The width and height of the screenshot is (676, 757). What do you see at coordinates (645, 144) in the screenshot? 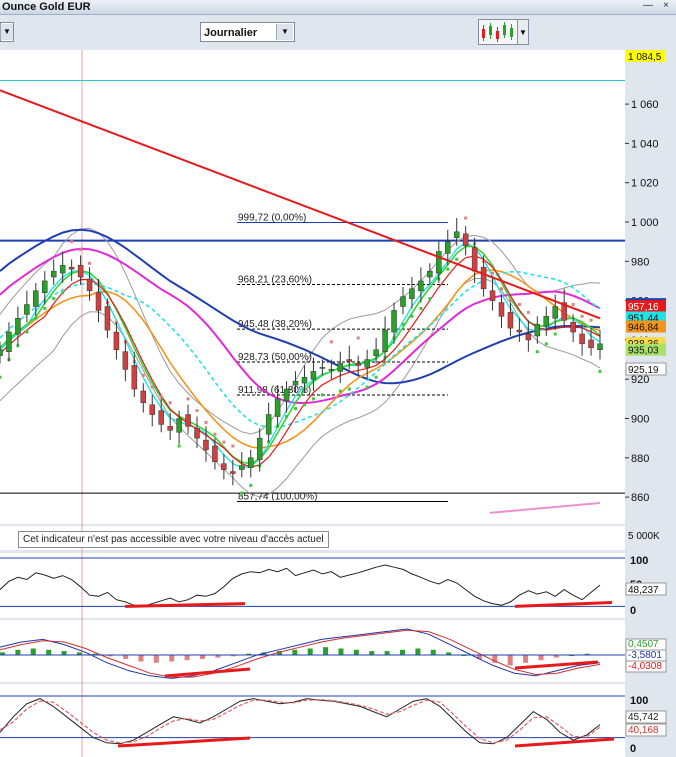
I see `price-tick-label: 1 040` at bounding box center [645, 144].